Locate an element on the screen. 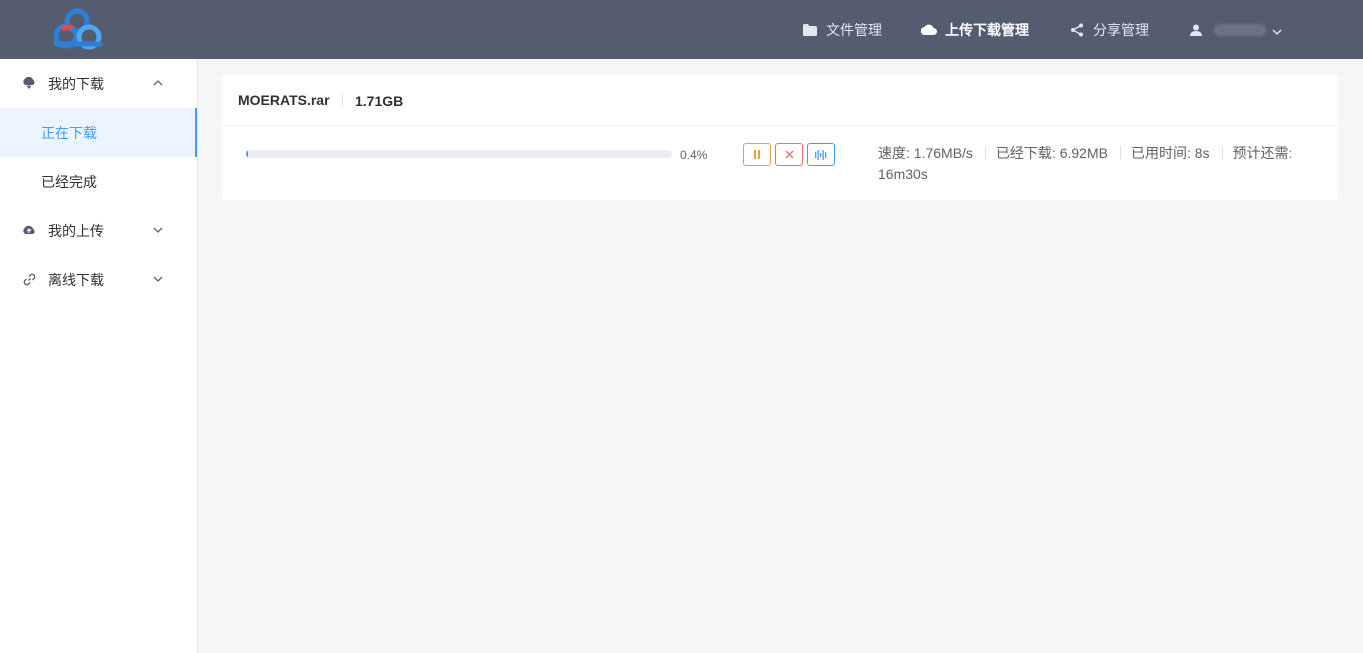 The image size is (1363, 653). sidebar-group-offline-download: 离线下载 is located at coordinates (98, 279).